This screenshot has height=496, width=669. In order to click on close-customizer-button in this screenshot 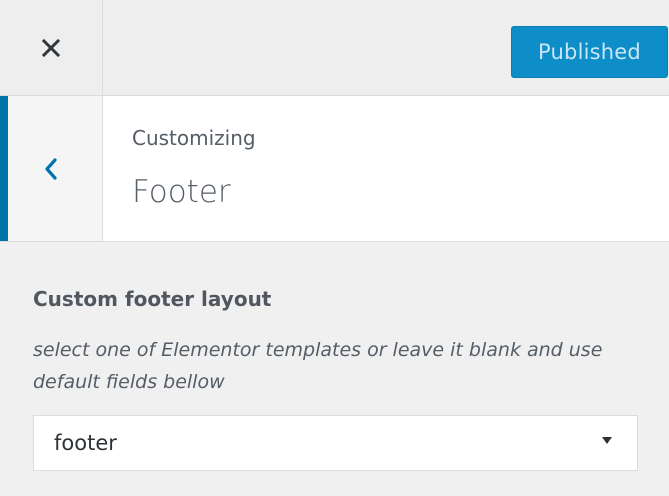, I will do `click(51, 48)`.